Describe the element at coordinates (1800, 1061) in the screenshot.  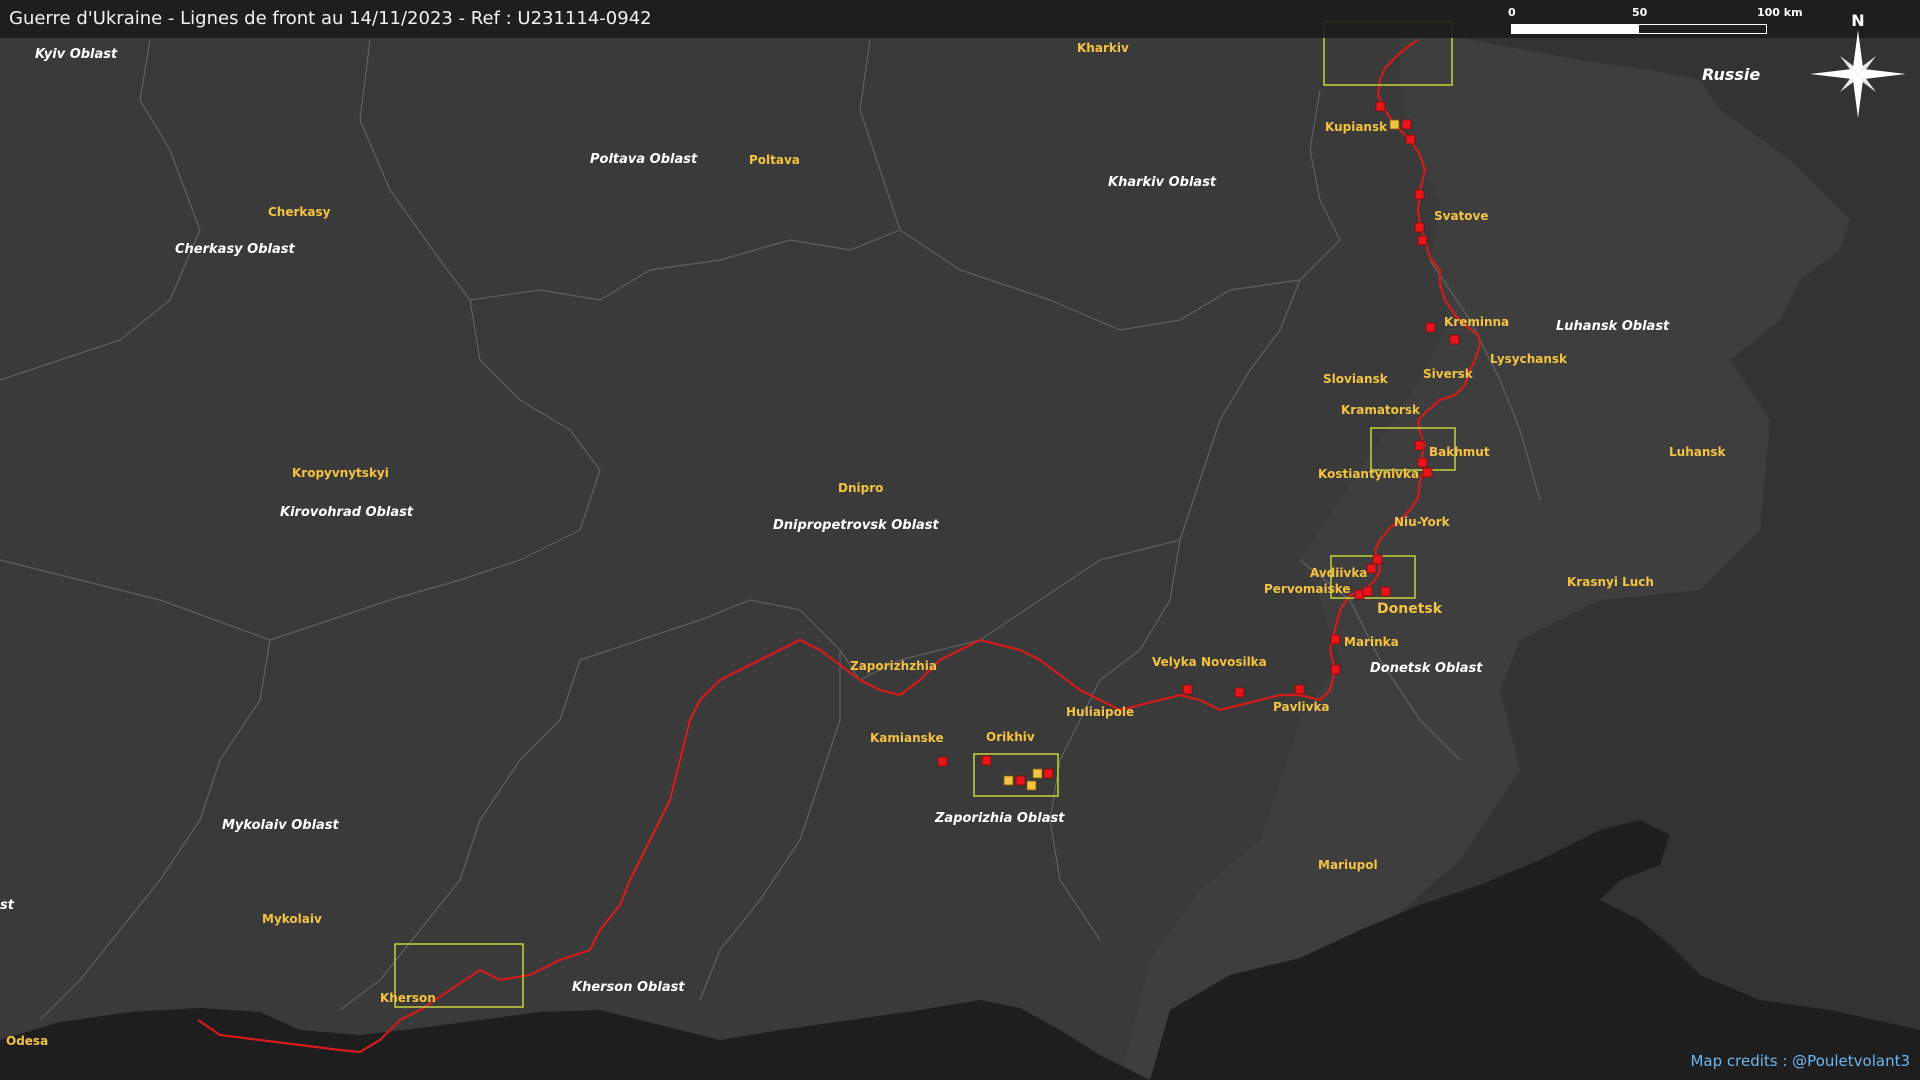
I see `map-credits: Map credits : @Pouletvolant3` at that location.